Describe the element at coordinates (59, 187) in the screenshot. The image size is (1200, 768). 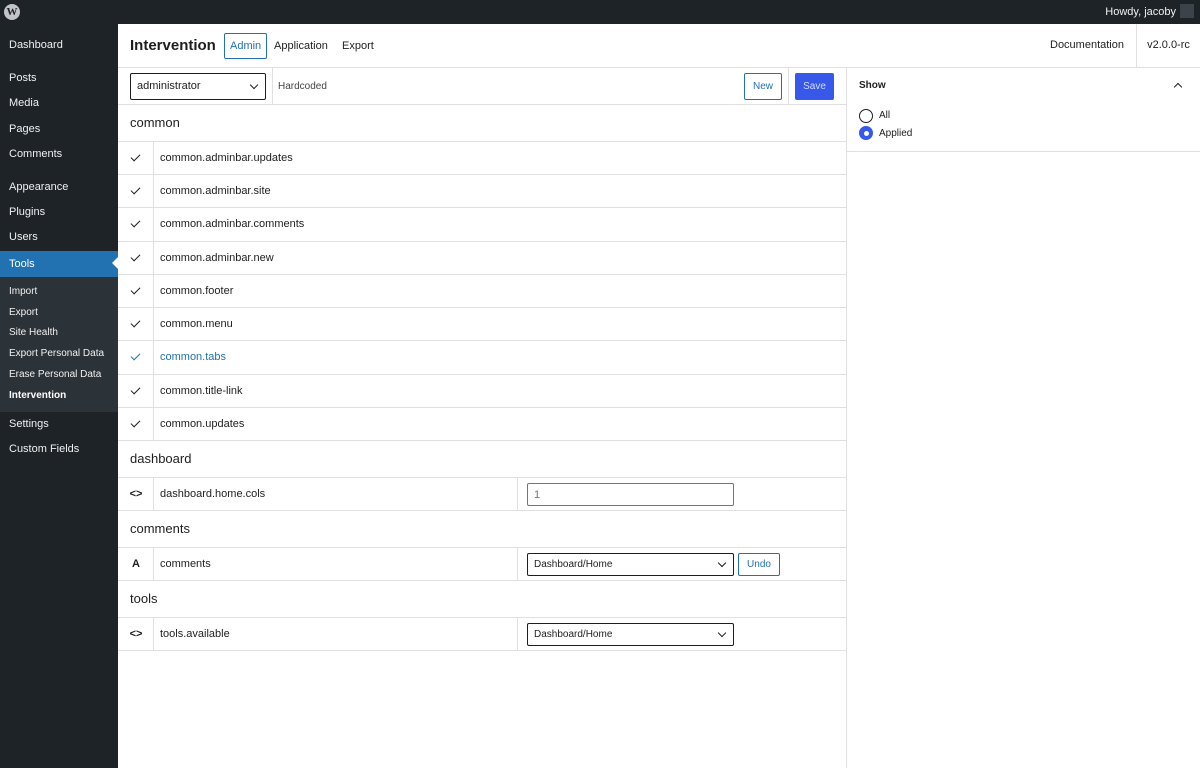
I see `sidebar-item-appearance: Appearance` at that location.